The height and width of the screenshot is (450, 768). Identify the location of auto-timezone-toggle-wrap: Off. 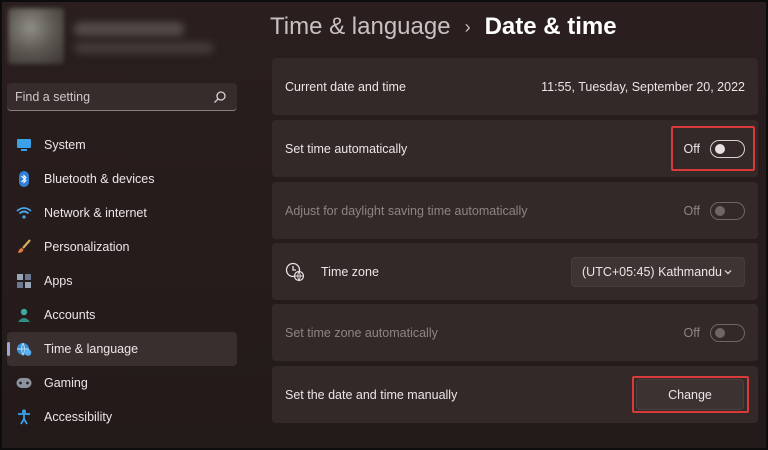
(714, 332).